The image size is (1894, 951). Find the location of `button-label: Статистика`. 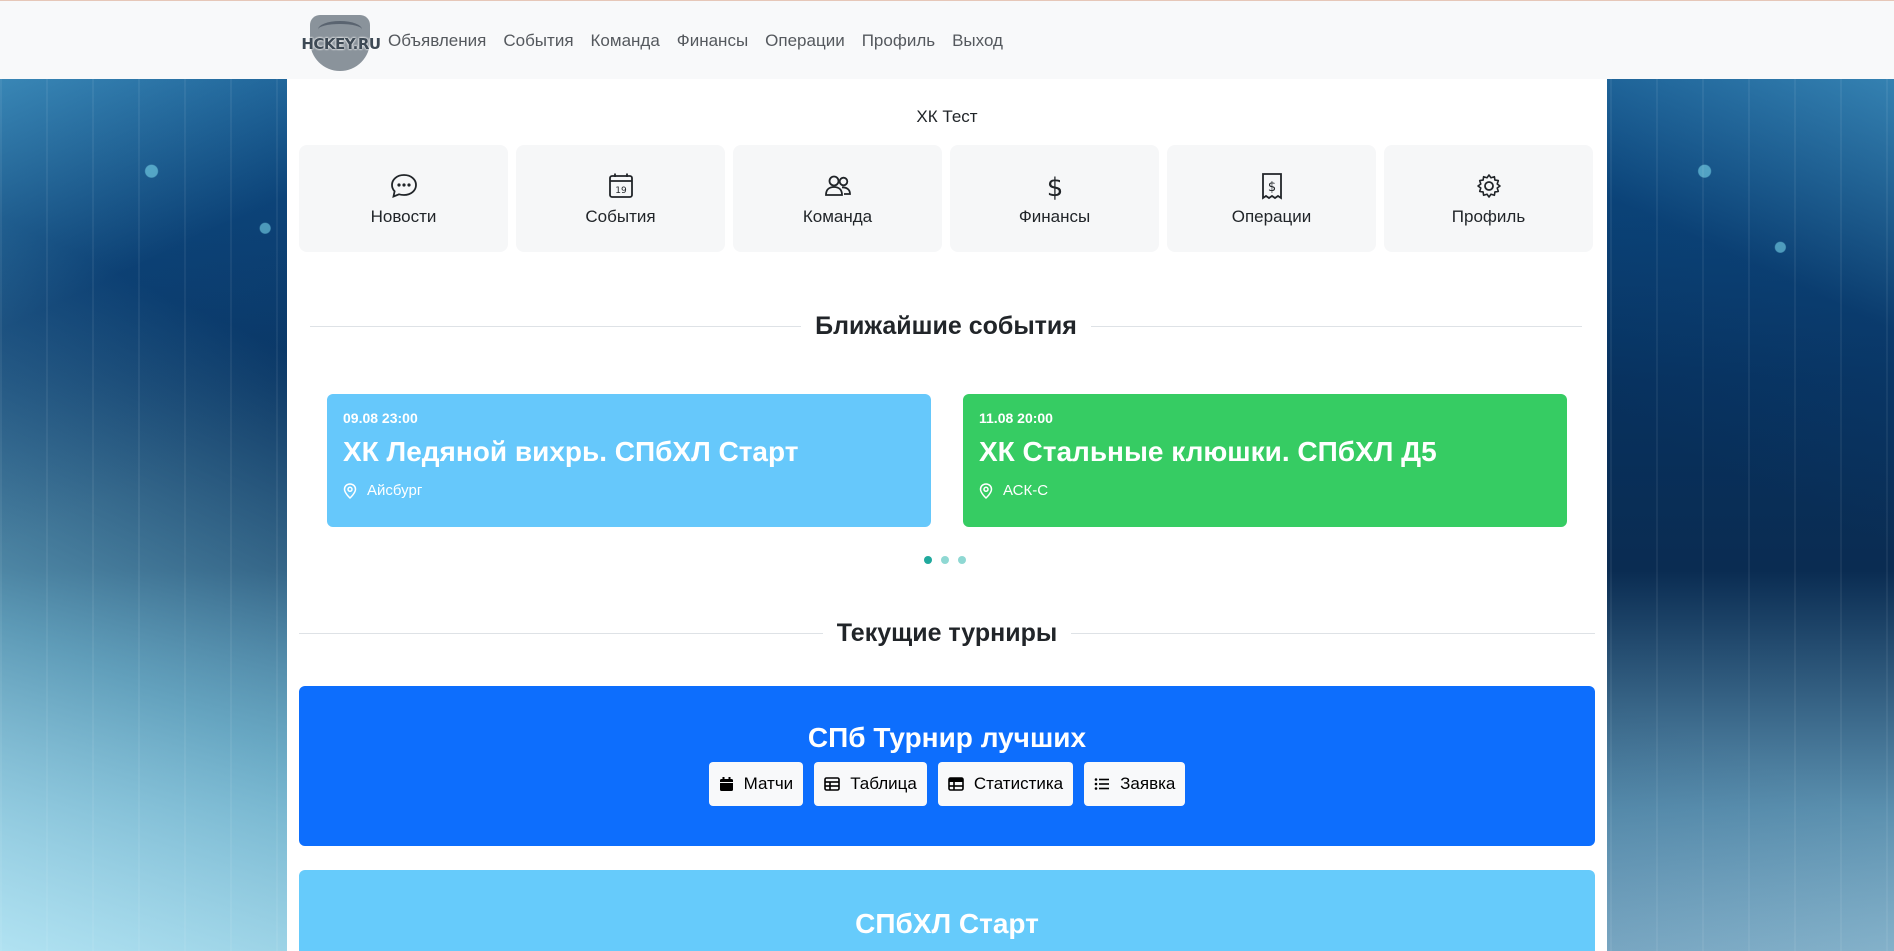

button-label: Статистика is located at coordinates (1018, 783).